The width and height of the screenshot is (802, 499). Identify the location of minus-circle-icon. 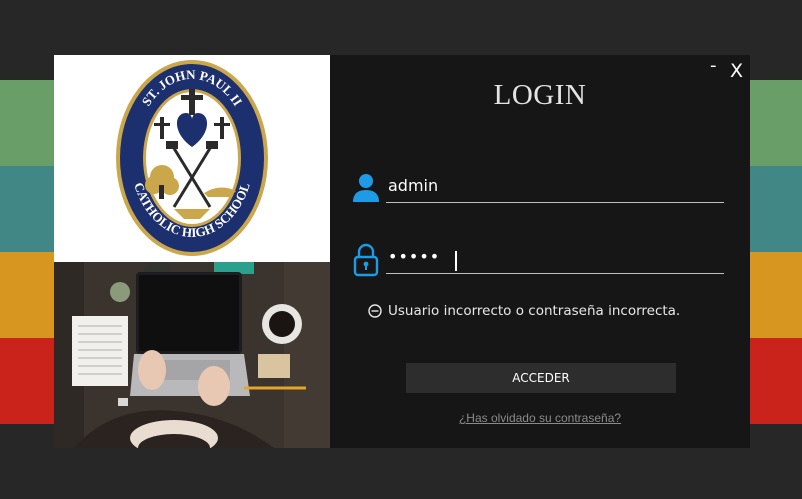
(375, 311).